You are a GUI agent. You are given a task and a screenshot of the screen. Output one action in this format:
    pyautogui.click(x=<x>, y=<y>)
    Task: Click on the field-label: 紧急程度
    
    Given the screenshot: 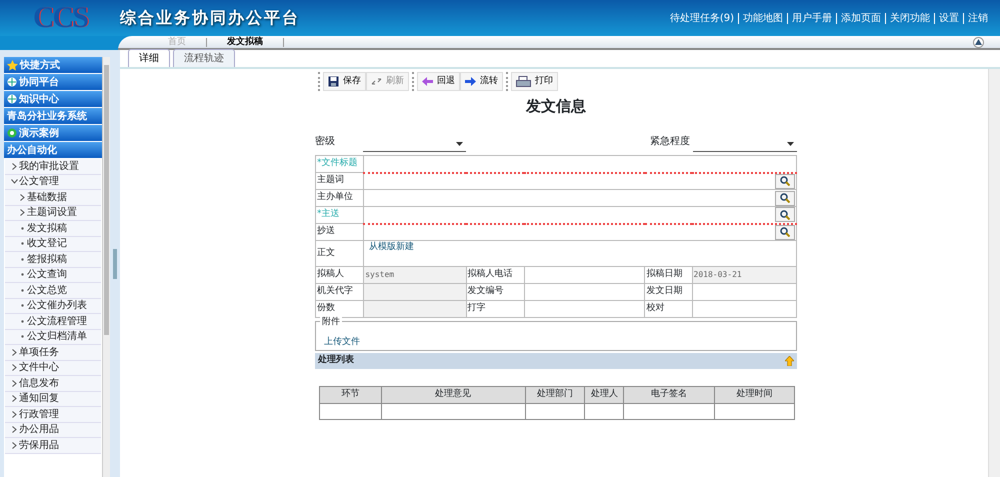 What is the action you would take?
    pyautogui.click(x=670, y=141)
    